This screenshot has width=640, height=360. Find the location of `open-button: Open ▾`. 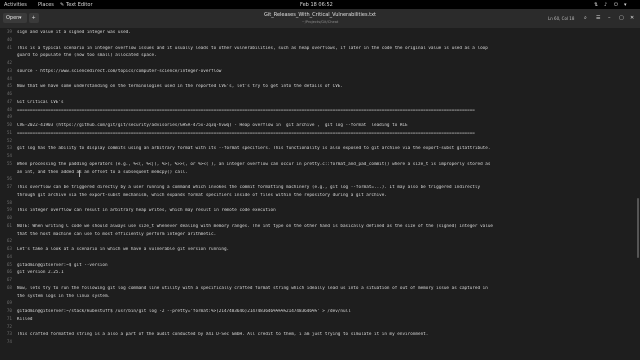

open-button: Open ▾ is located at coordinates (15, 18).